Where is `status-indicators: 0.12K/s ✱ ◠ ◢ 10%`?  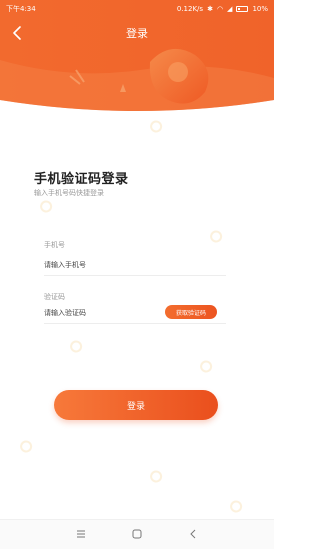 status-indicators: 0.12K/s ✱ ◠ ◢ 10% is located at coordinates (222, 9).